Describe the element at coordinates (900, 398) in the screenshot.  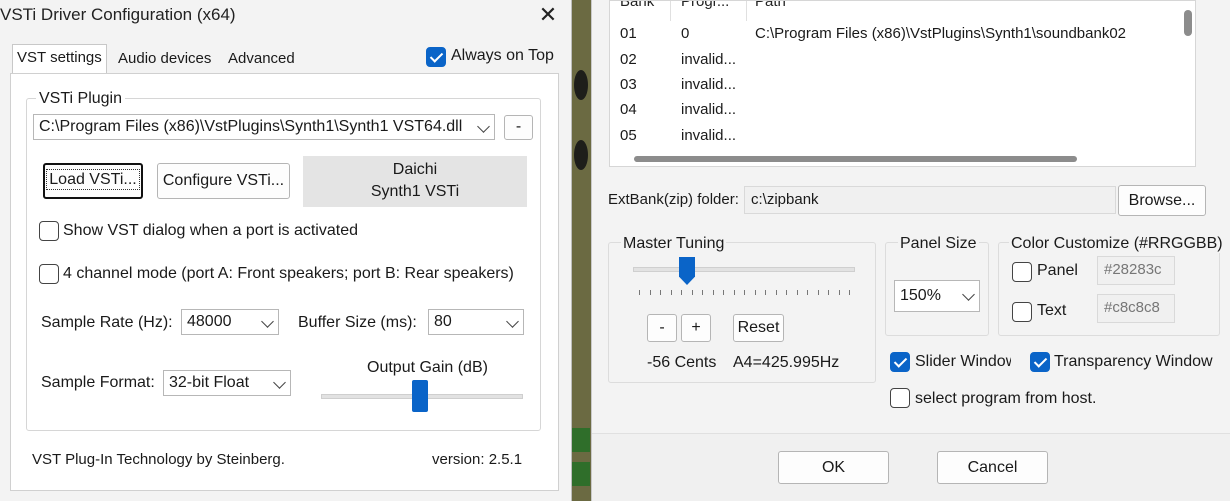
I see `select-program-checkbox` at that location.